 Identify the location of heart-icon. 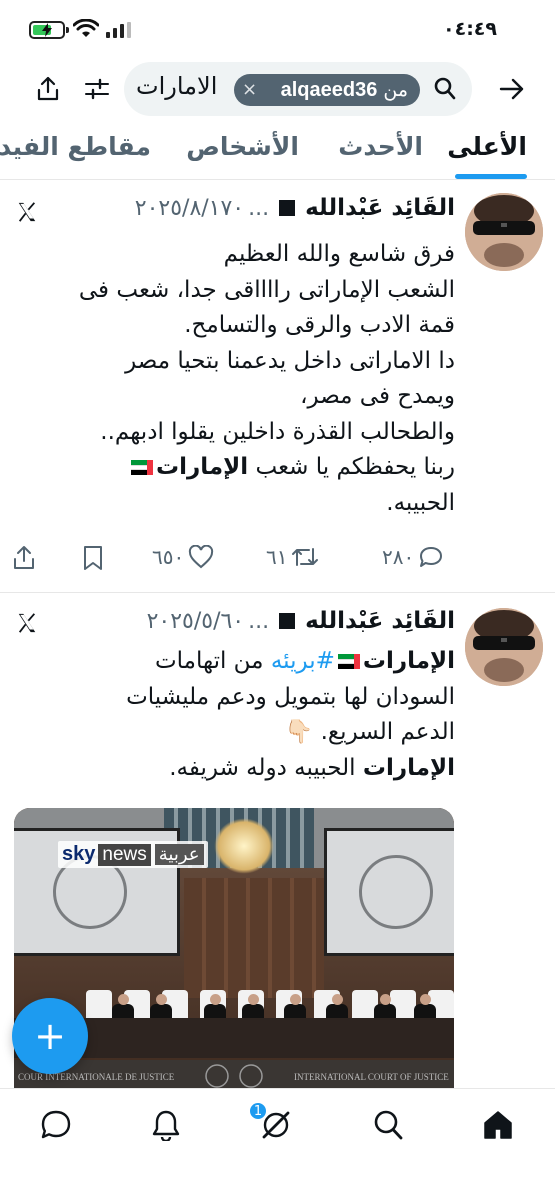
(201, 557).